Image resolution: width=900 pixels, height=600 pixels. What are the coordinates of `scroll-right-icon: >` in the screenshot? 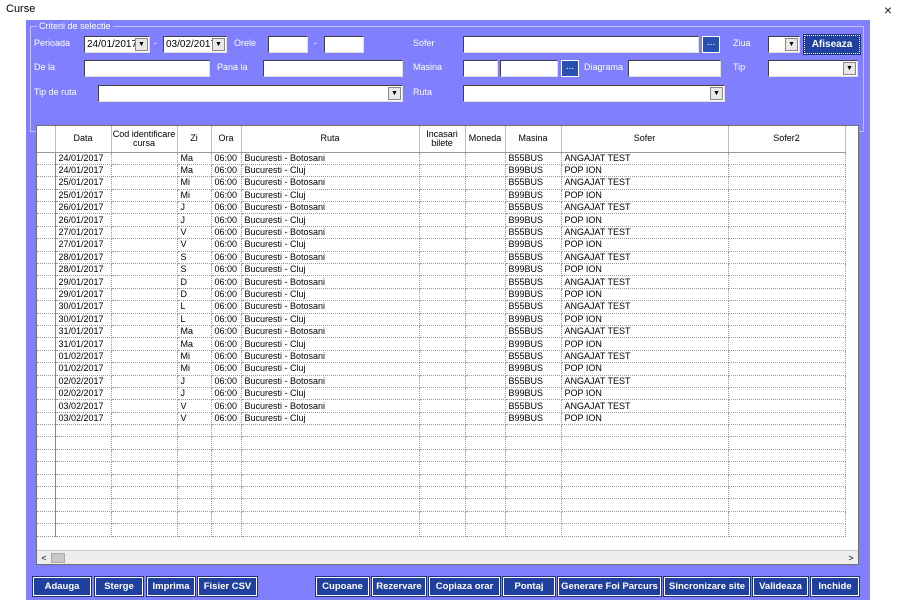 It's located at (851, 557).